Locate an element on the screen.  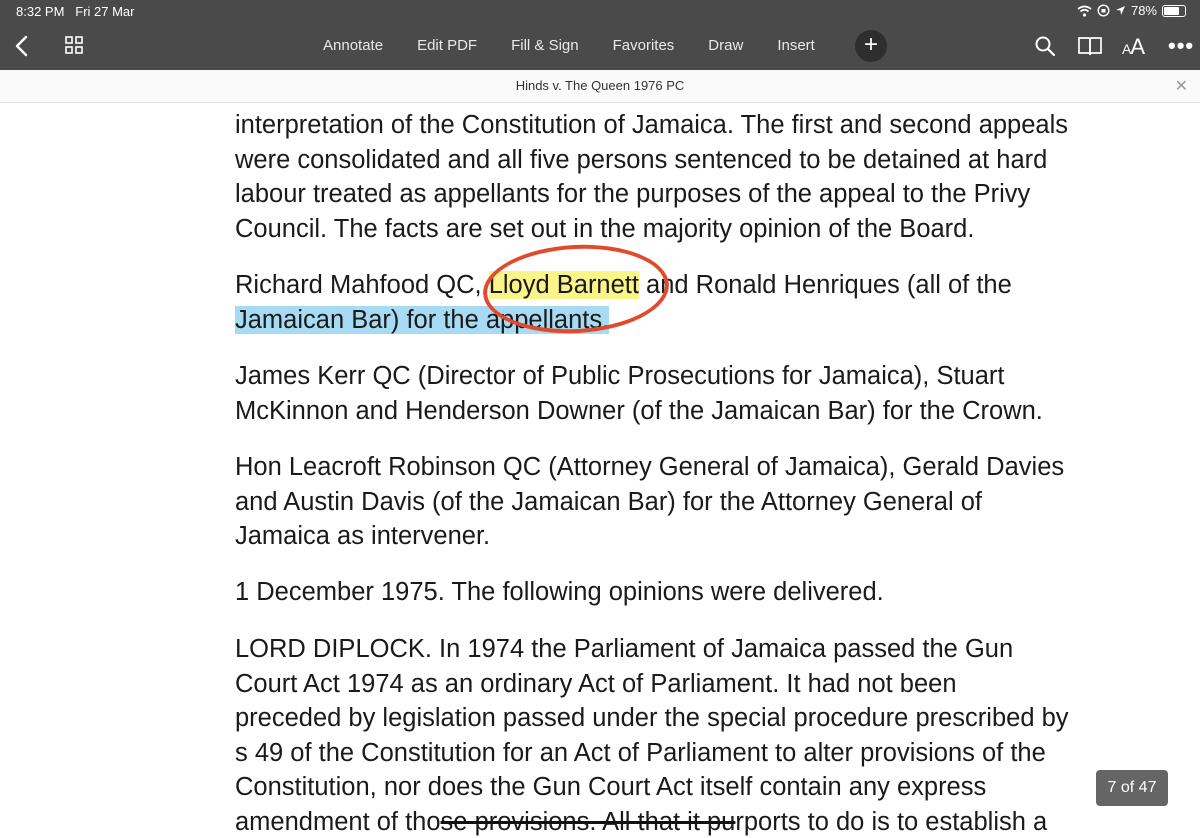
battery-percent: 78% is located at coordinates (1143, 10).